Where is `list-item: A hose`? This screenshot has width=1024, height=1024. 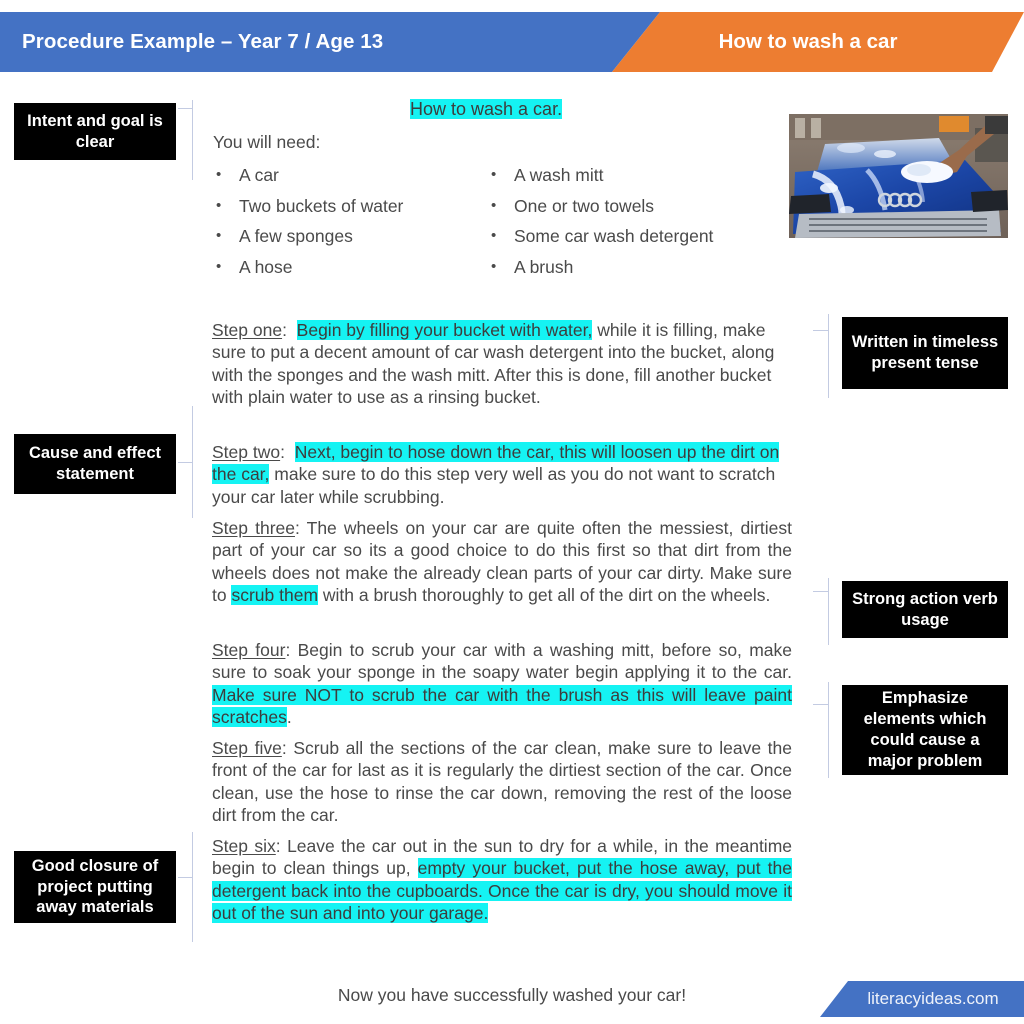 list-item: A hose is located at coordinates (308, 267).